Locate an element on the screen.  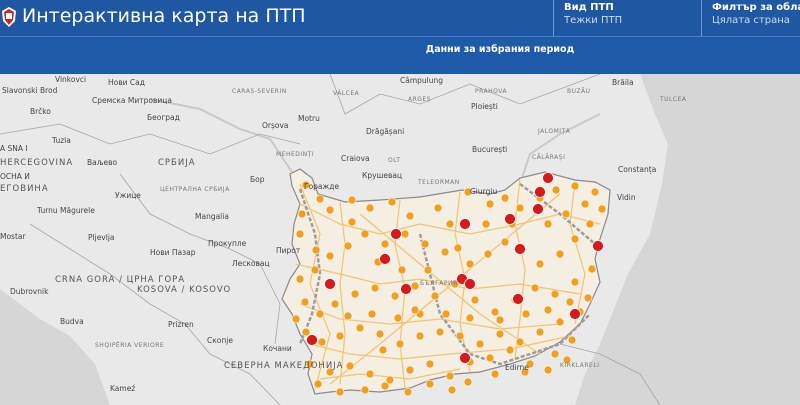
accident-type-value: Тежки ПТП is located at coordinates (632, 20).